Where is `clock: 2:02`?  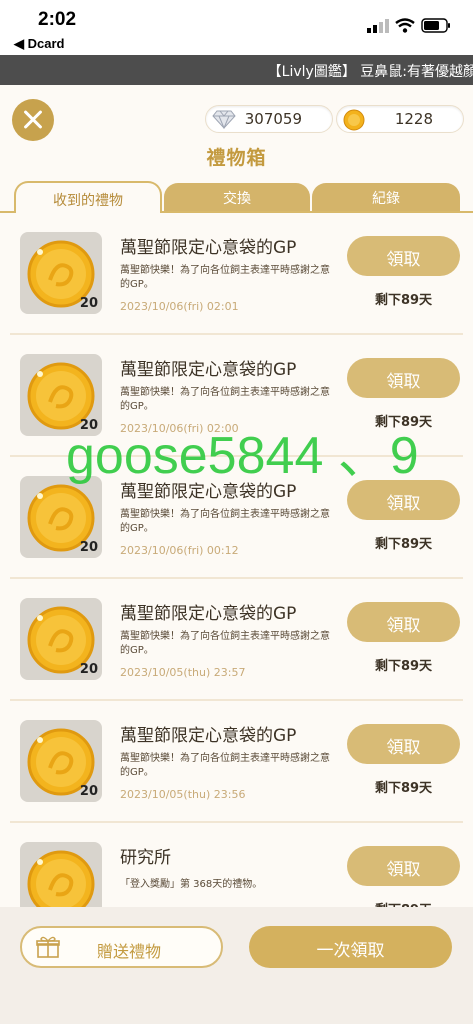
clock: 2:02 is located at coordinates (57, 19).